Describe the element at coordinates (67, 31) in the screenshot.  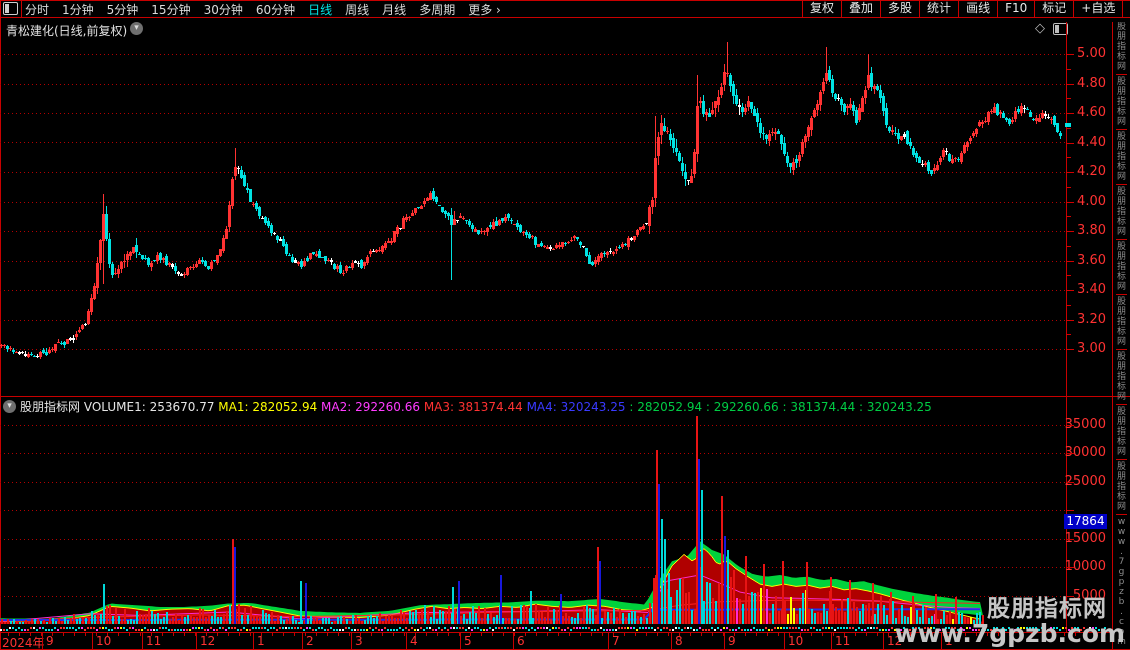
I see `chart-title: 青松建化(日线,前复权)` at that location.